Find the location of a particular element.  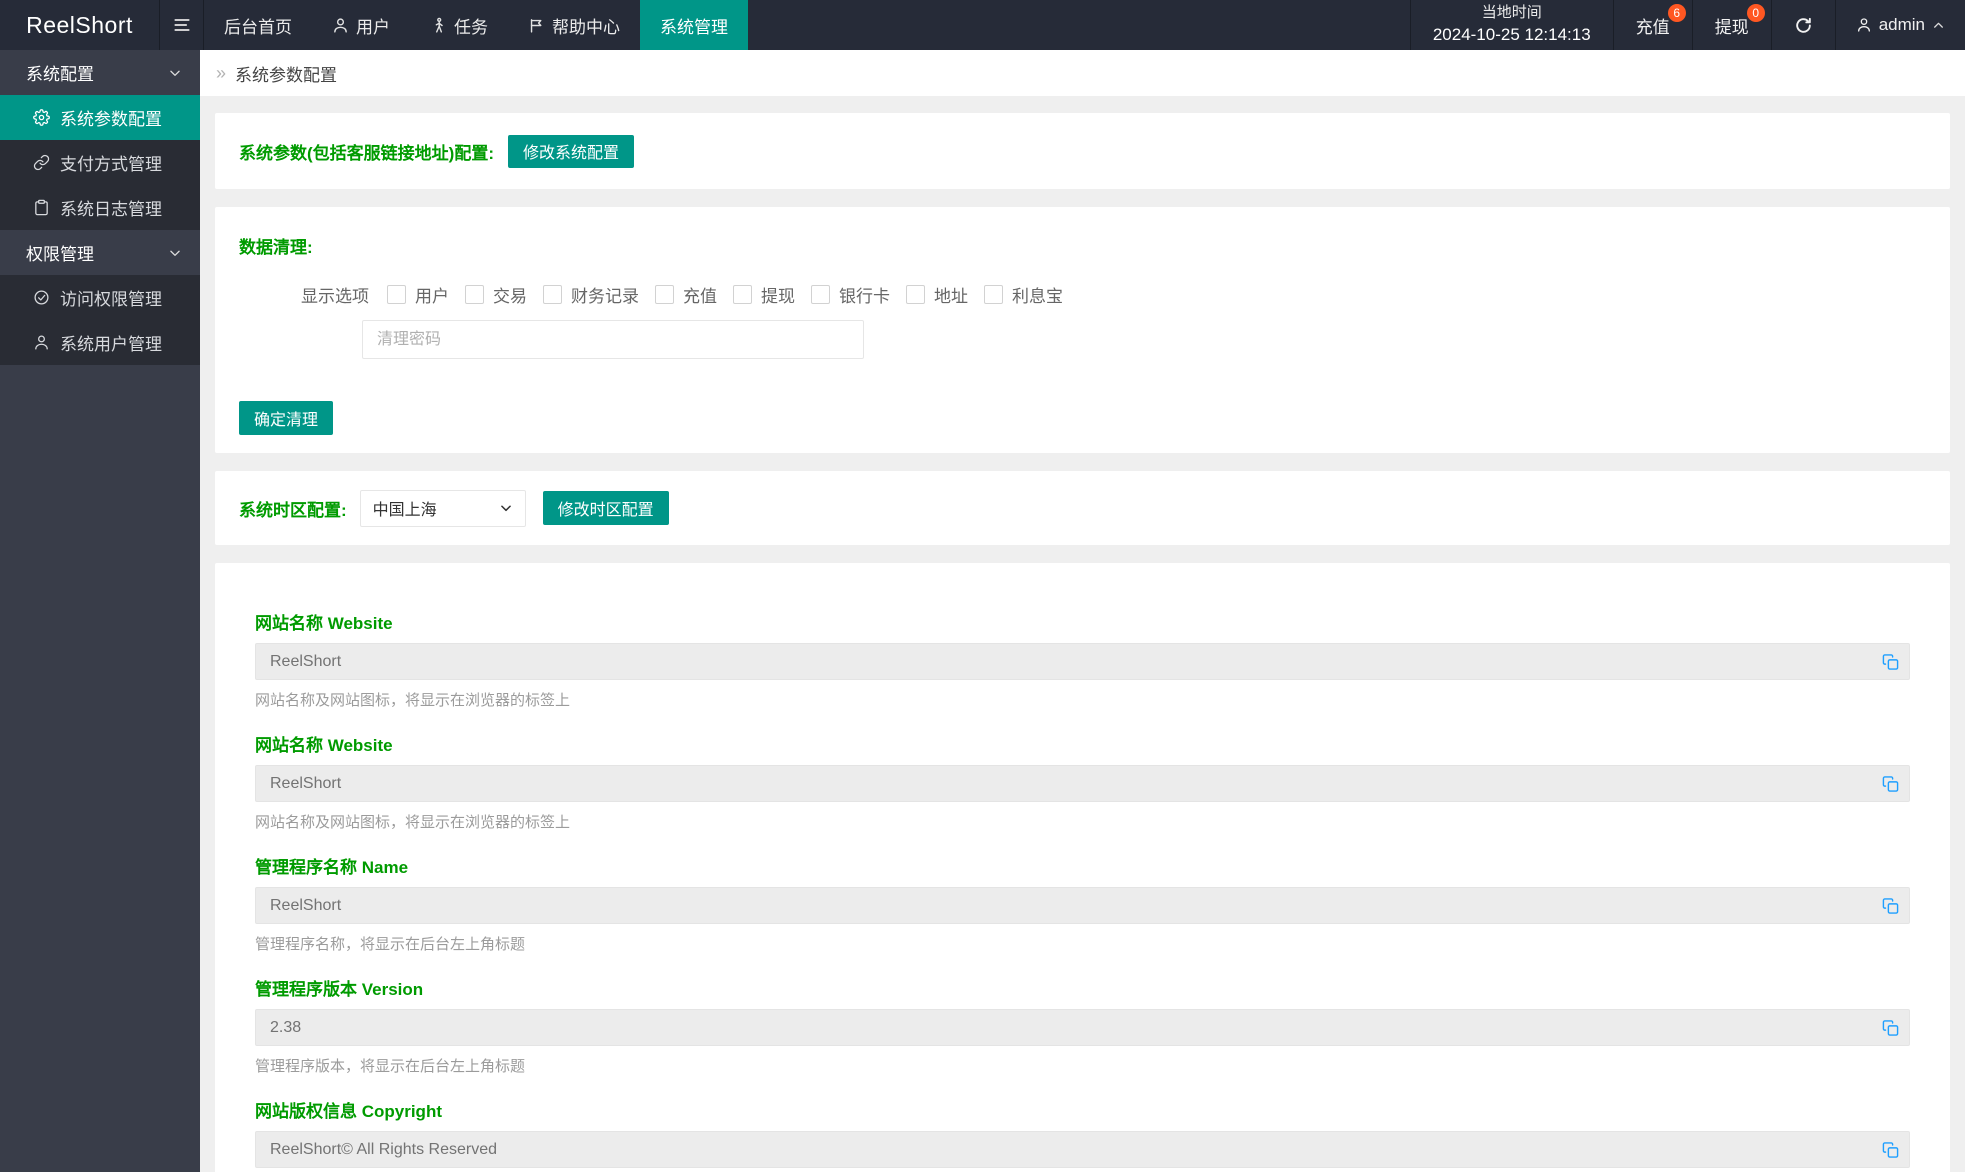

nav-item-label: 任务 is located at coordinates (471, 27).